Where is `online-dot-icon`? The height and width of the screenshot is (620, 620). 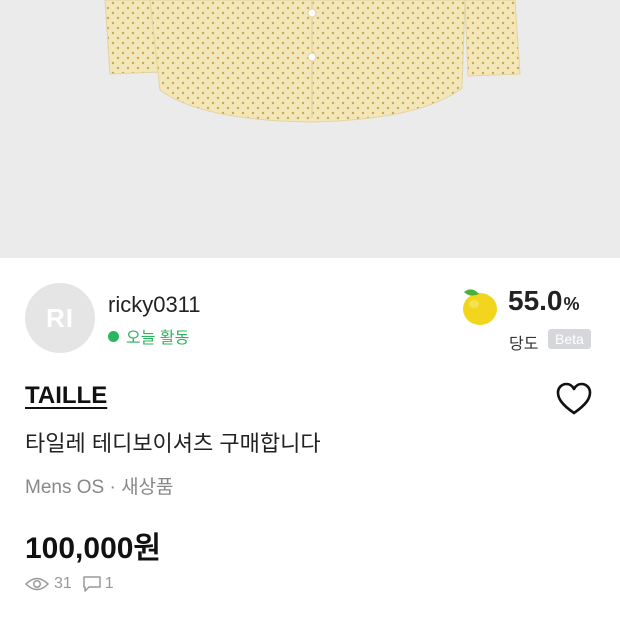
online-dot-icon is located at coordinates (113, 336).